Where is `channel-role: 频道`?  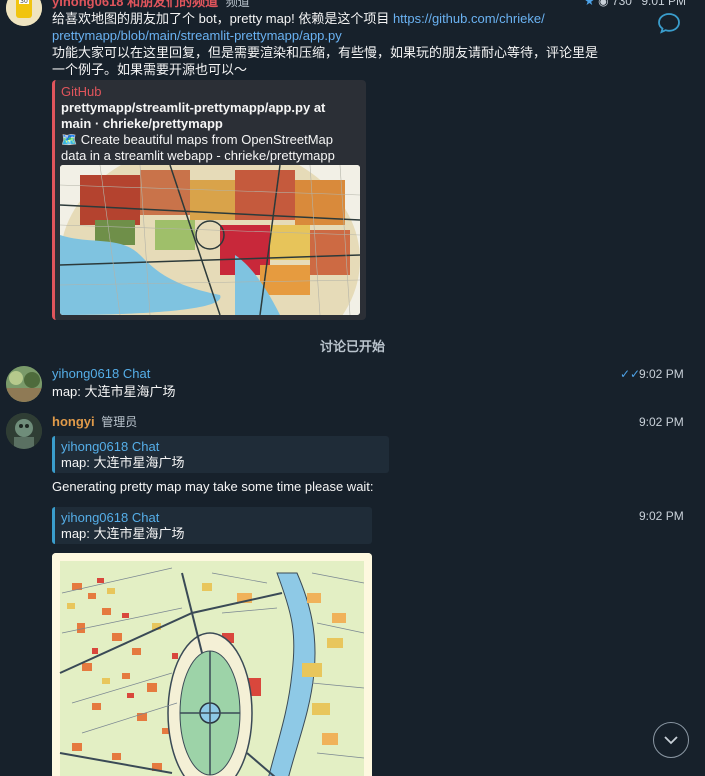 channel-role: 频道 is located at coordinates (237, 4).